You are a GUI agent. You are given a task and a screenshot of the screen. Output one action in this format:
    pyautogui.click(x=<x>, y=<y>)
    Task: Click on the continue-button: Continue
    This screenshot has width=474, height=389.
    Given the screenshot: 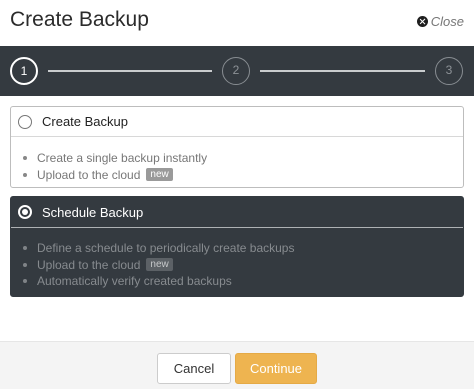 What is the action you would take?
    pyautogui.click(x=276, y=368)
    